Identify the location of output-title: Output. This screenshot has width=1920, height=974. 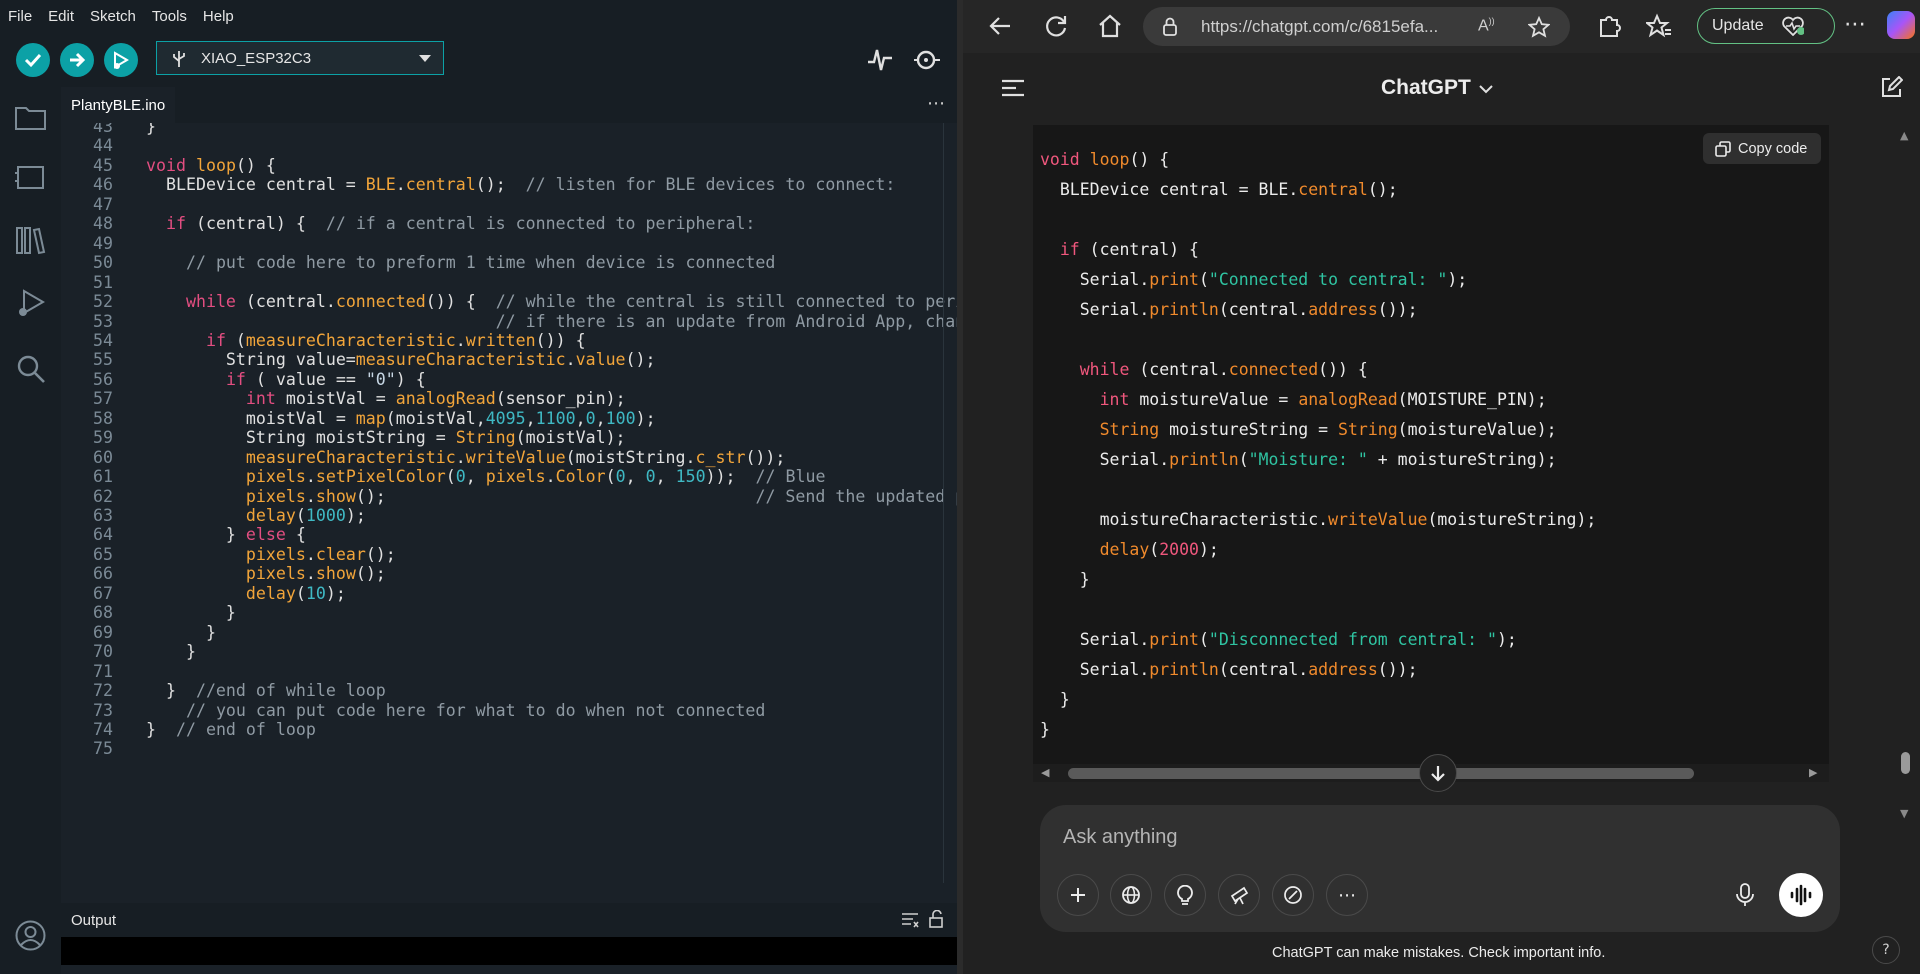
(94, 920).